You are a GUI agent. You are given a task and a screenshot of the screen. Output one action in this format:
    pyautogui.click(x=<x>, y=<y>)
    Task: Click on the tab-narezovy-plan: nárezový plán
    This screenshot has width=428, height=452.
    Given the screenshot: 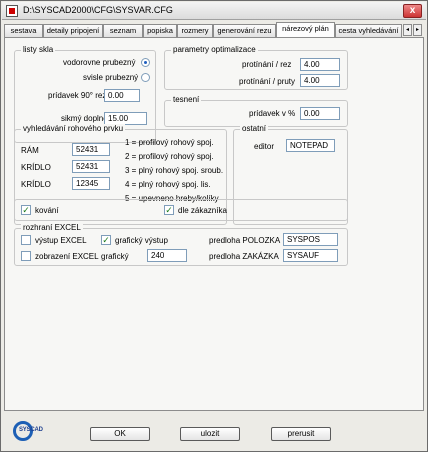 What is the action you would take?
    pyautogui.click(x=305, y=29)
    